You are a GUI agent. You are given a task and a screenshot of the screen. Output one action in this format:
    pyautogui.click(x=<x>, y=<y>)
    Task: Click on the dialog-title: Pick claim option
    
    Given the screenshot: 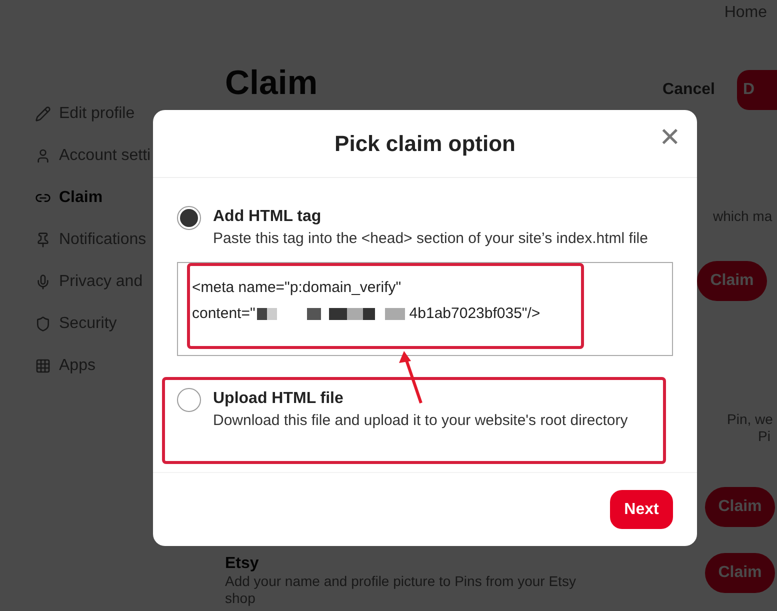 What is the action you would take?
    pyautogui.click(x=425, y=144)
    